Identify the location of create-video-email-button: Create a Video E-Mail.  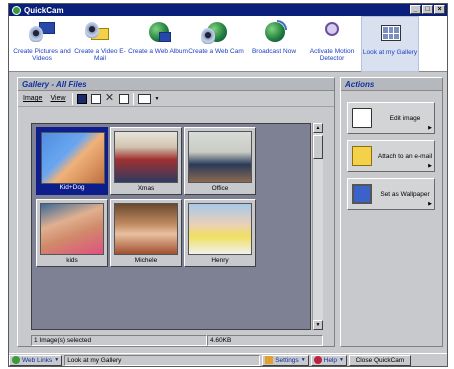
(100, 44).